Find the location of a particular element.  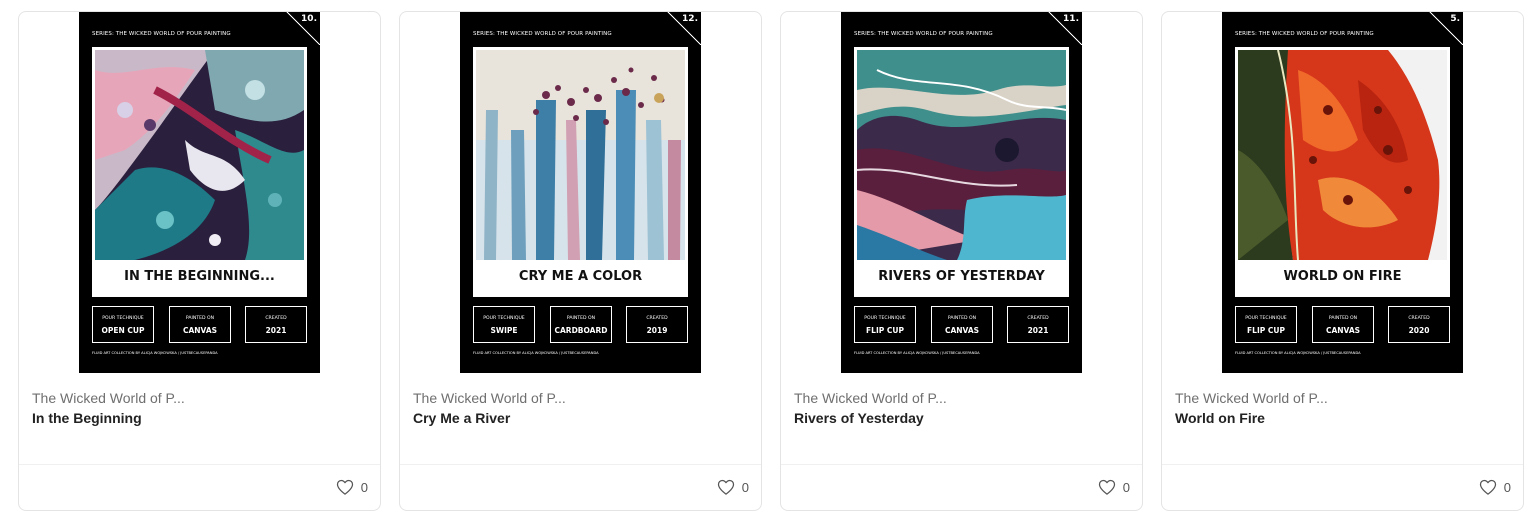

poster-title: CRY ME A COLOR is located at coordinates (580, 276).